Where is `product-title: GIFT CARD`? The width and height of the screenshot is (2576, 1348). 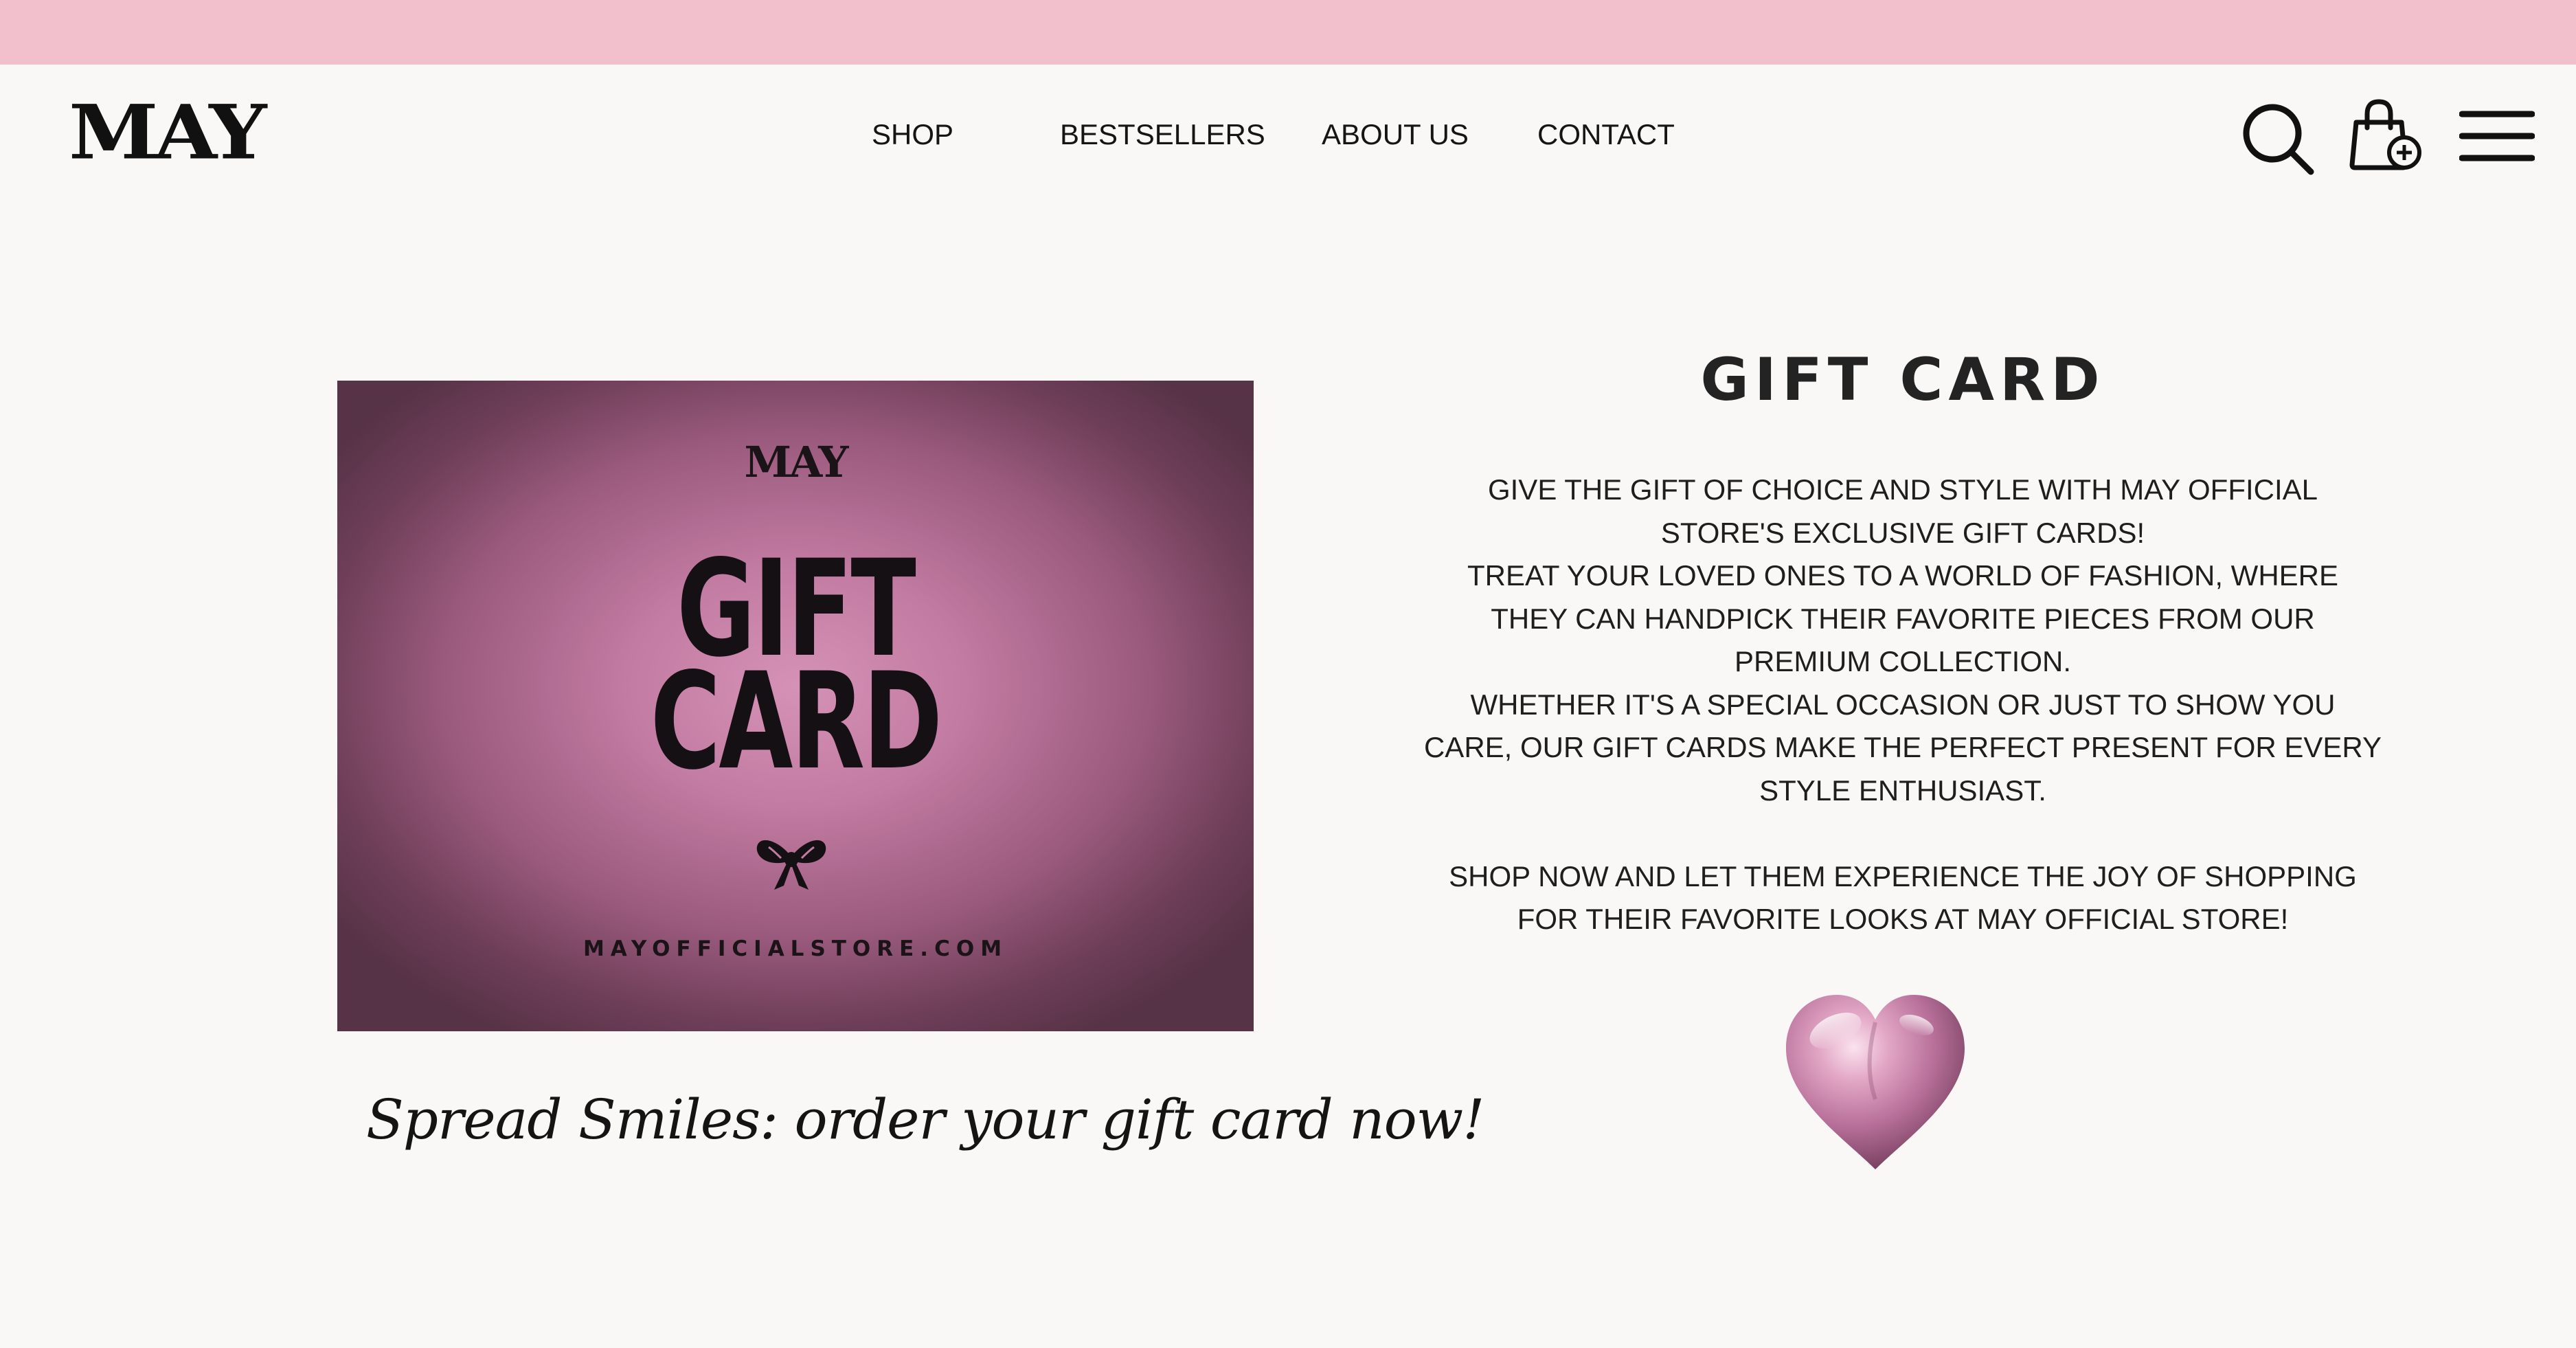
product-title: GIFT CARD is located at coordinates (1902, 380).